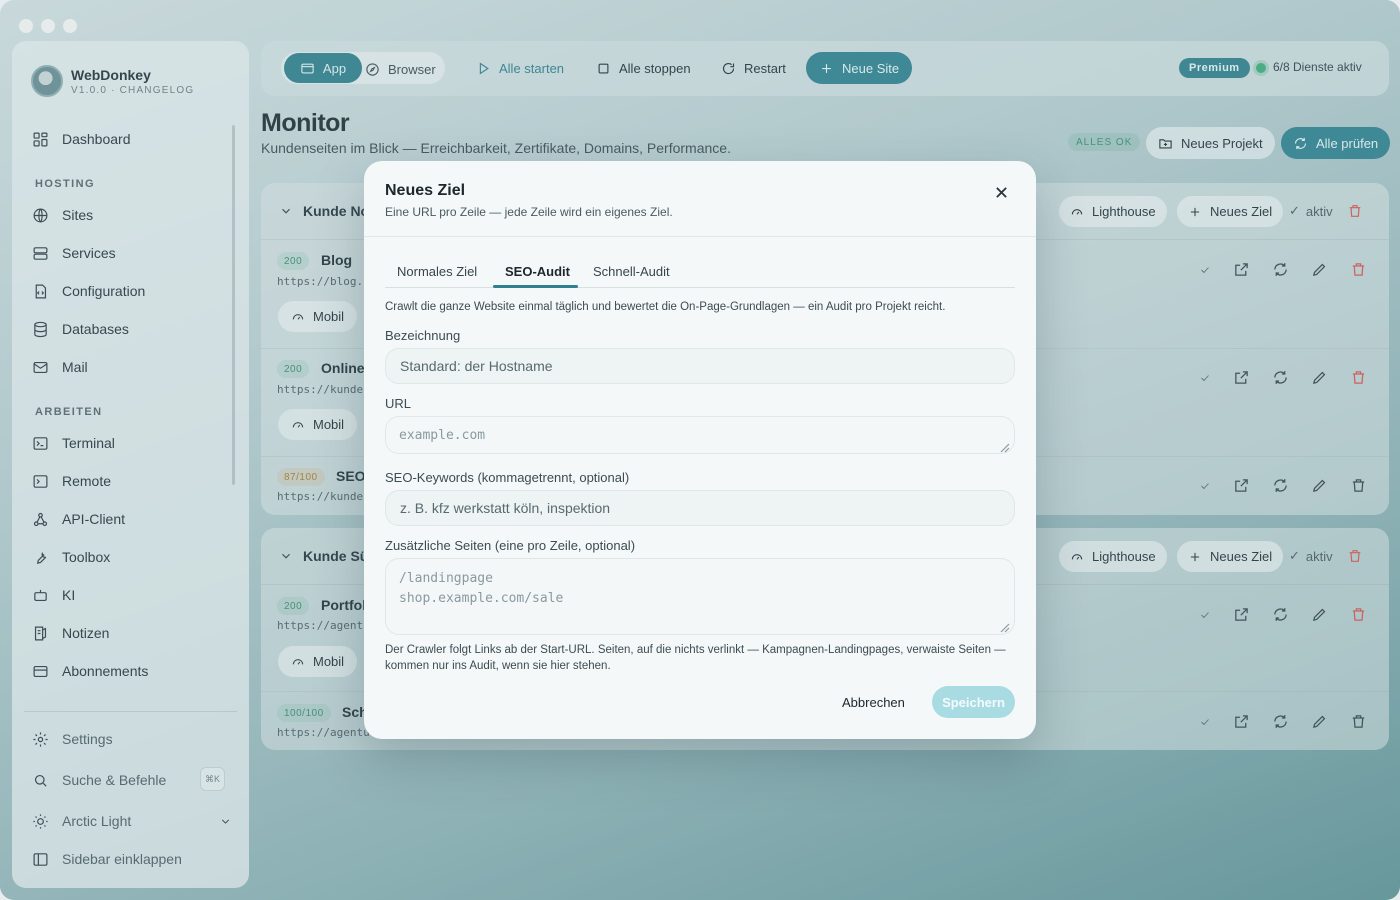 The image size is (1400, 900). What do you see at coordinates (700, 272) in the screenshot?
I see `target-type-tabs: Normales Ziel SEO-Audit Schnell-Audit` at bounding box center [700, 272].